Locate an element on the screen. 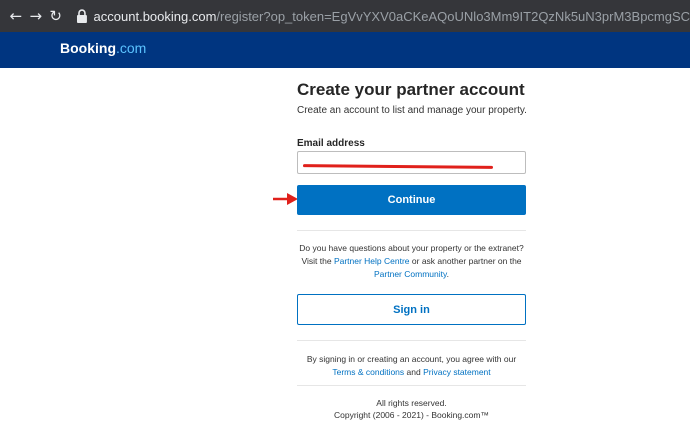 This screenshot has height=421, width=690. help-text-3: . is located at coordinates (447, 274).